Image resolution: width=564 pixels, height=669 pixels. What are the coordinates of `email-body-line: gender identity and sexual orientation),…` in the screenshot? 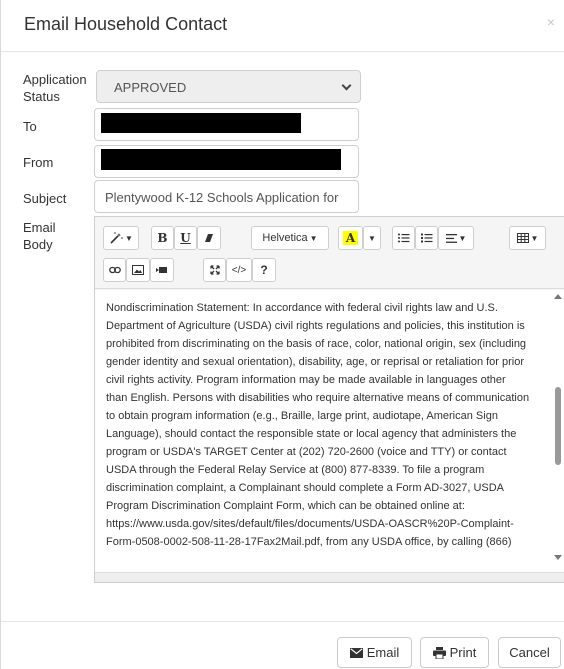 It's located at (315, 362).